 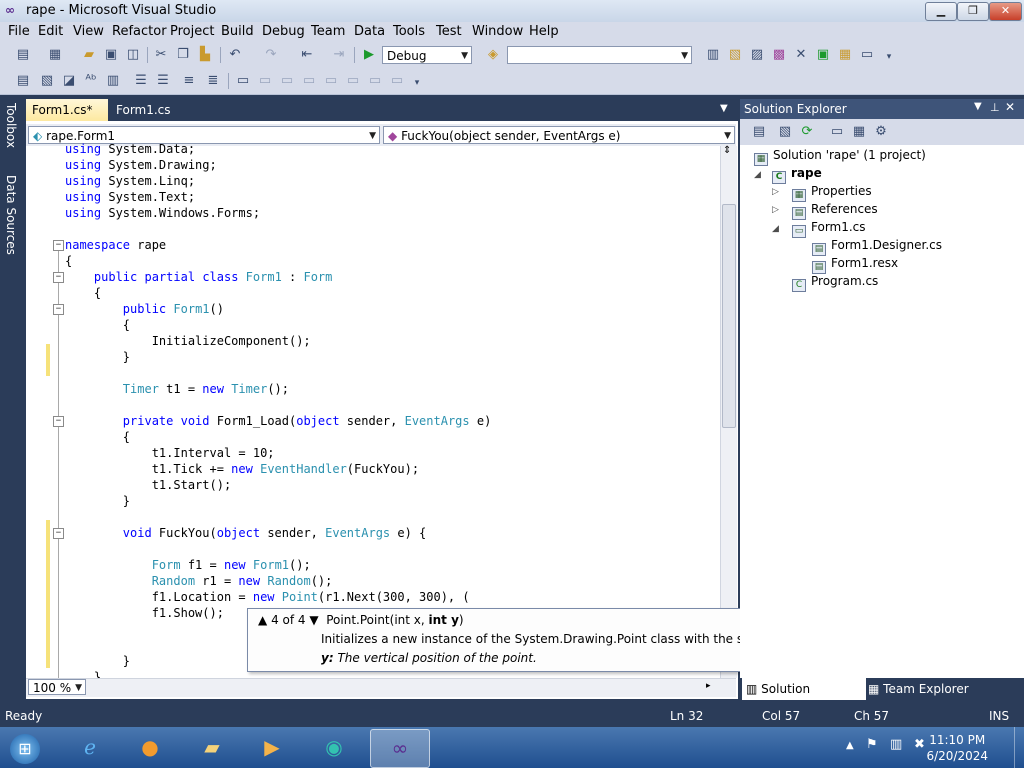 What do you see at coordinates (724, 108) in the screenshot?
I see `tab-list-chevron-icon: ▼` at bounding box center [724, 108].